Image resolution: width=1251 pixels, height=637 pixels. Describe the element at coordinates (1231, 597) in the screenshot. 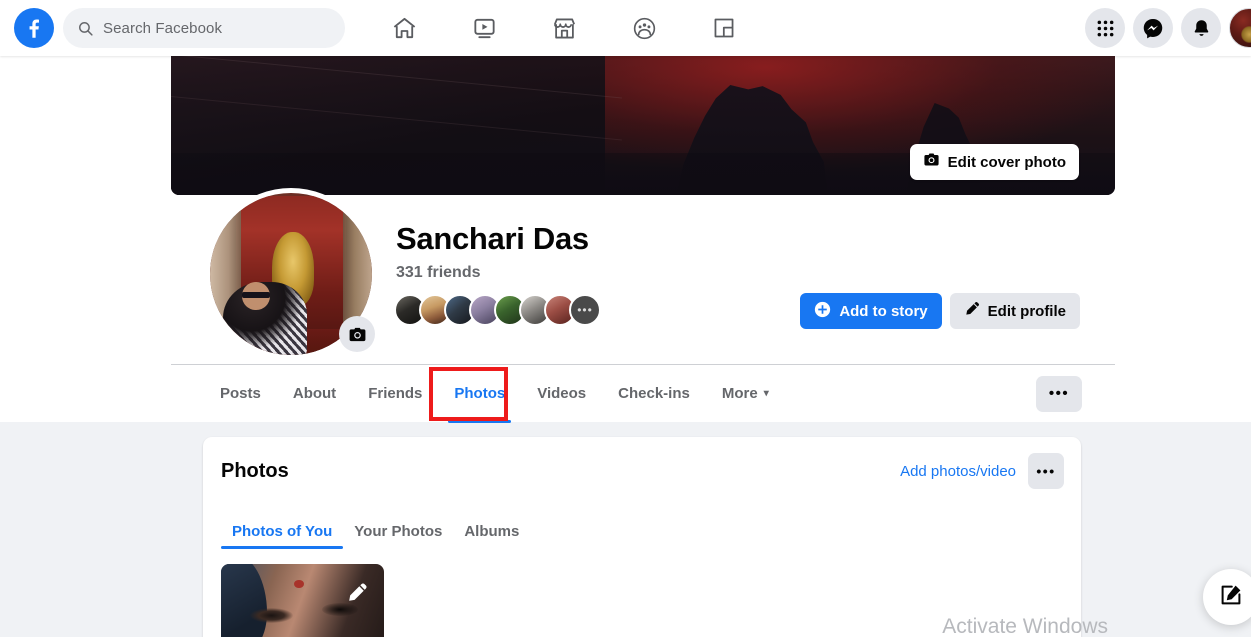

I see `compose-pencil-icon` at that location.